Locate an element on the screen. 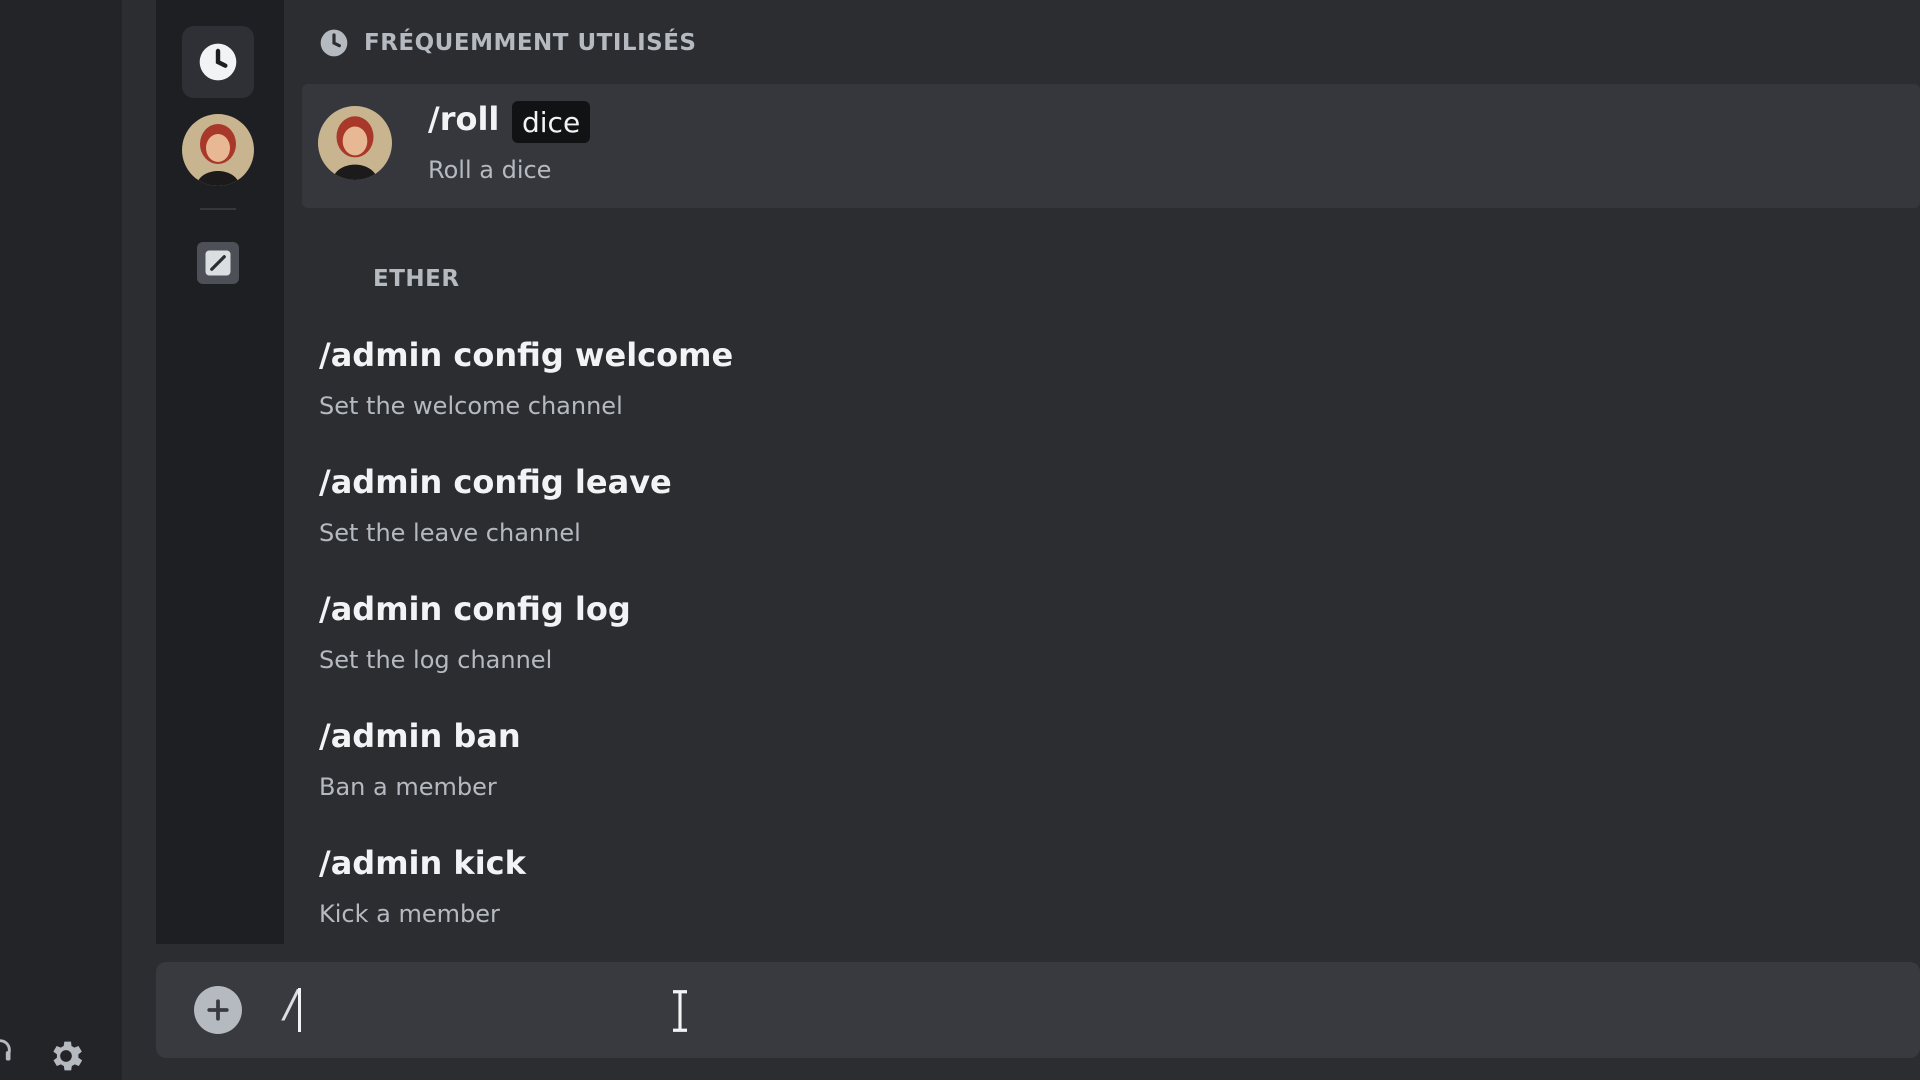 This screenshot has width=1920, height=1080. rail-ether-button is located at coordinates (218, 263).